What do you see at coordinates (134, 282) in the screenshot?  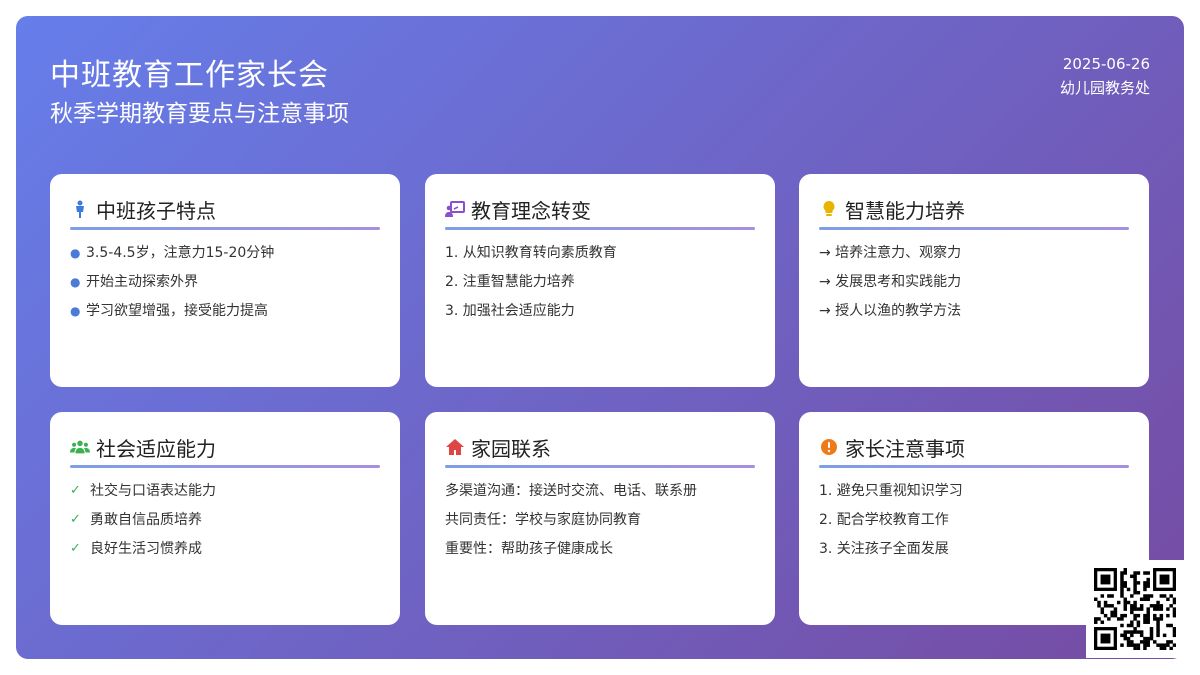 I see `list-item: ● 开始主动探索外界` at bounding box center [134, 282].